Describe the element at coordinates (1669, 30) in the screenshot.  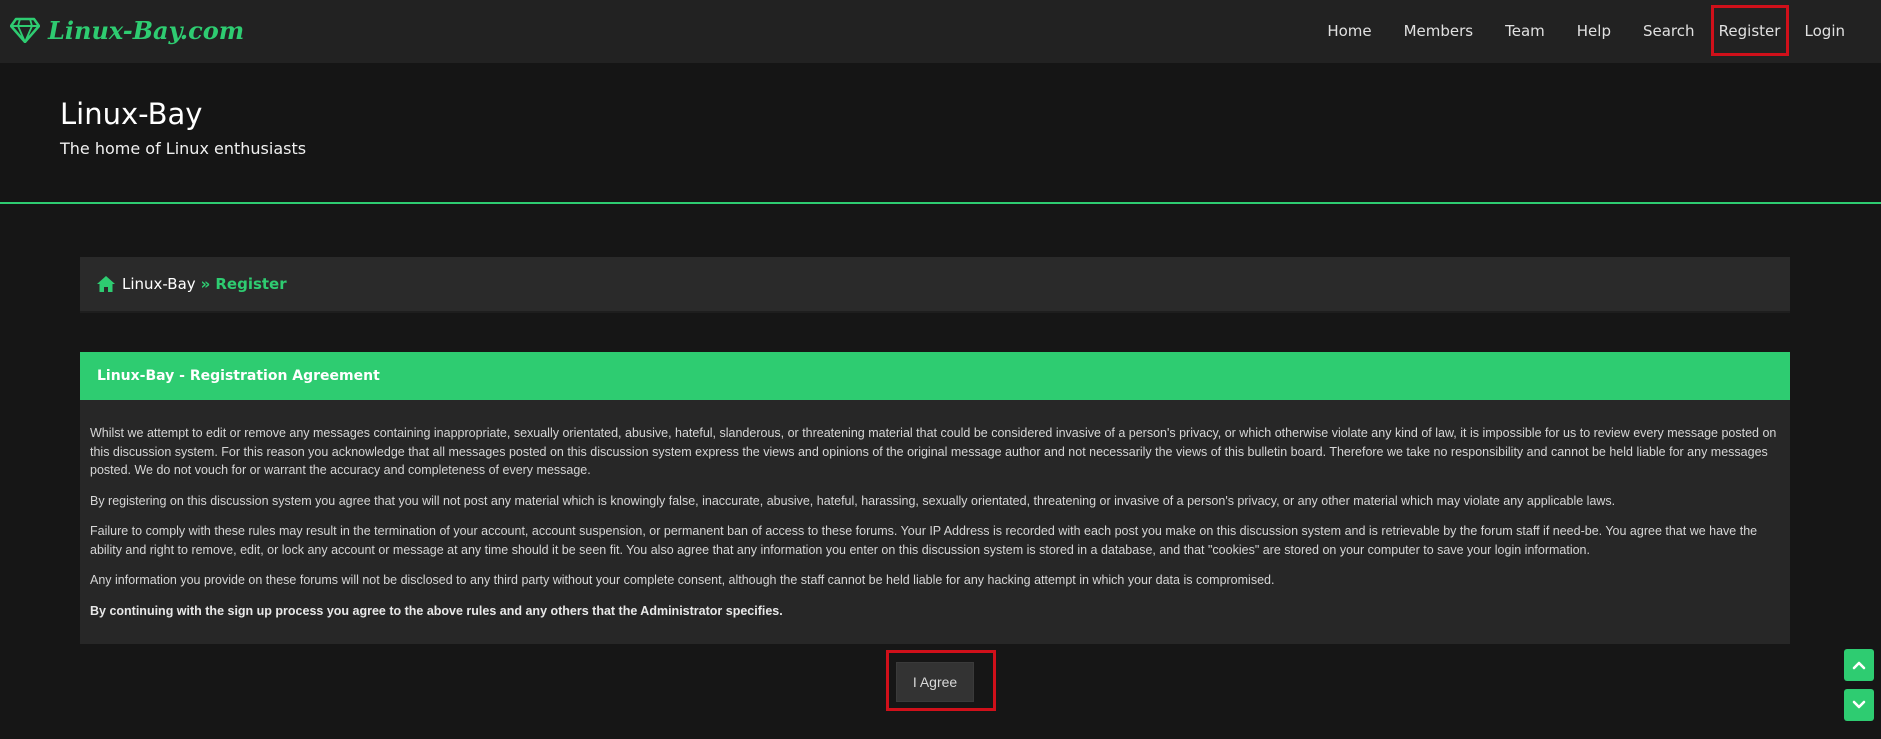
I see `nav-search: Search` at that location.